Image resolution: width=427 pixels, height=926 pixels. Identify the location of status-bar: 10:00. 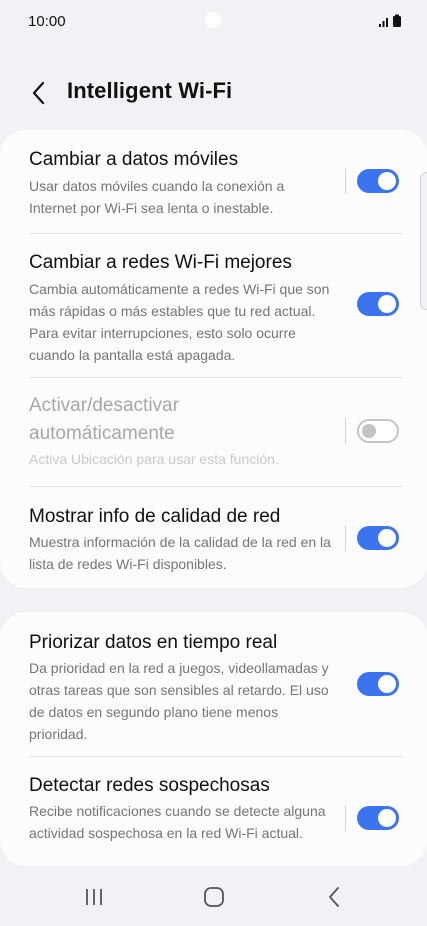
(213, 23).